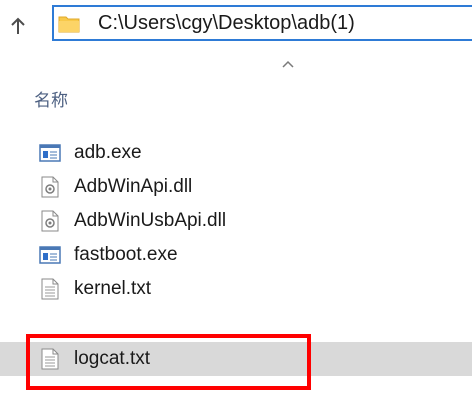  I want to click on file-name: adb.exe, so click(108, 152).